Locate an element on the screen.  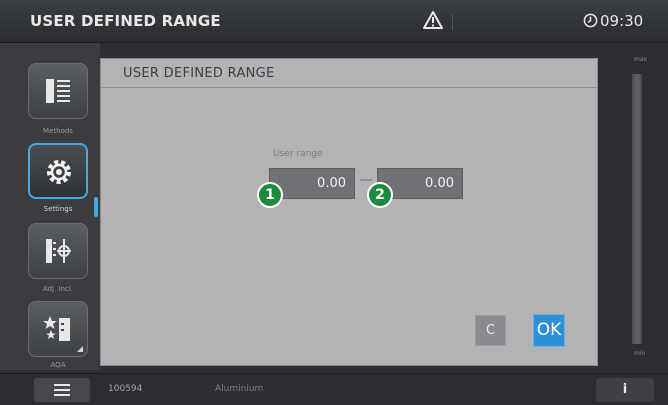
gauge-max-label: max is located at coordinates (641, 59).